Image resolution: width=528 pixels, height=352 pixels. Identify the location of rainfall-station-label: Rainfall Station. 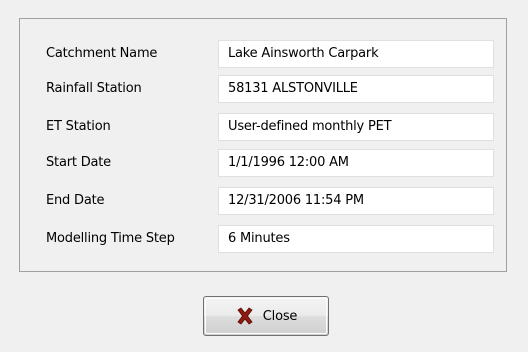
(94, 88).